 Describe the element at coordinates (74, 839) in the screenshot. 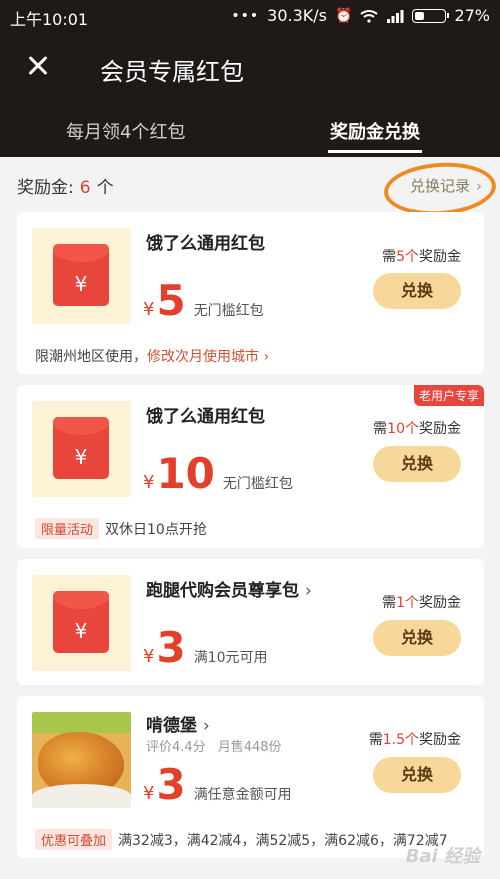

I see `stackable-discount-tag: 优惠可叠加` at that location.